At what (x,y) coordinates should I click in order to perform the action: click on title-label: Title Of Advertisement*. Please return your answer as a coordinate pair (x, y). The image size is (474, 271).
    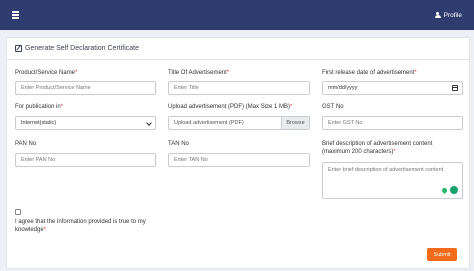
    Looking at the image, I should click on (199, 73).